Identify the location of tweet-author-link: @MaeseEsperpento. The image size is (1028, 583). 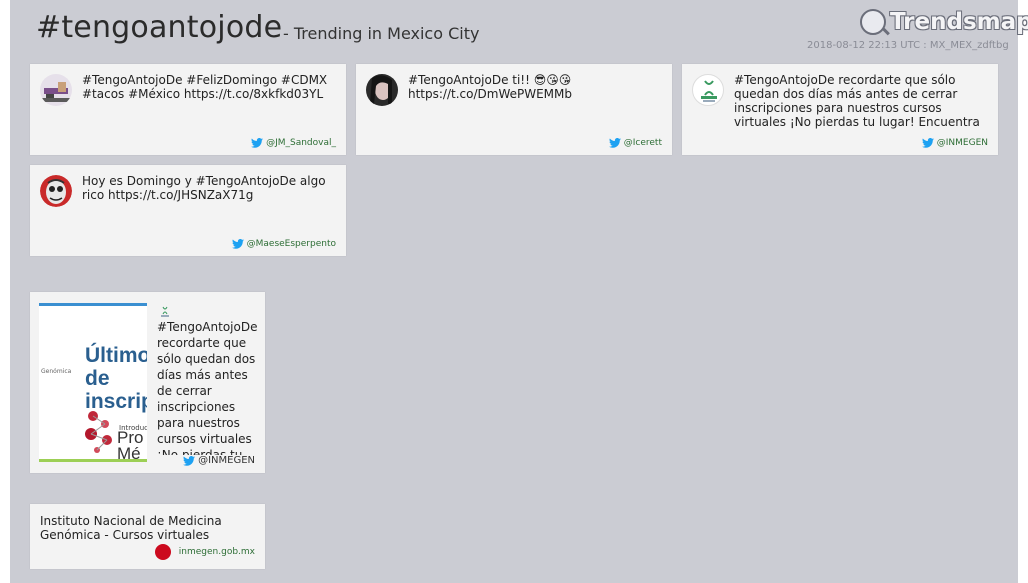
(283, 244).